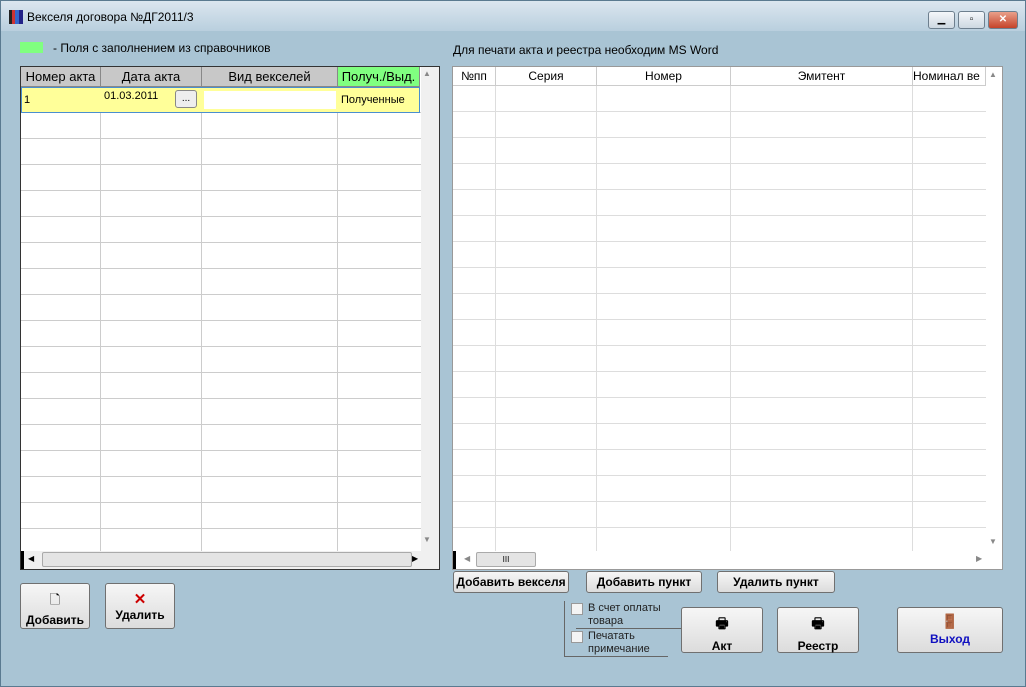  Describe the element at coordinates (55, 599) in the screenshot. I see `new-document-icon: 🗋` at that location.